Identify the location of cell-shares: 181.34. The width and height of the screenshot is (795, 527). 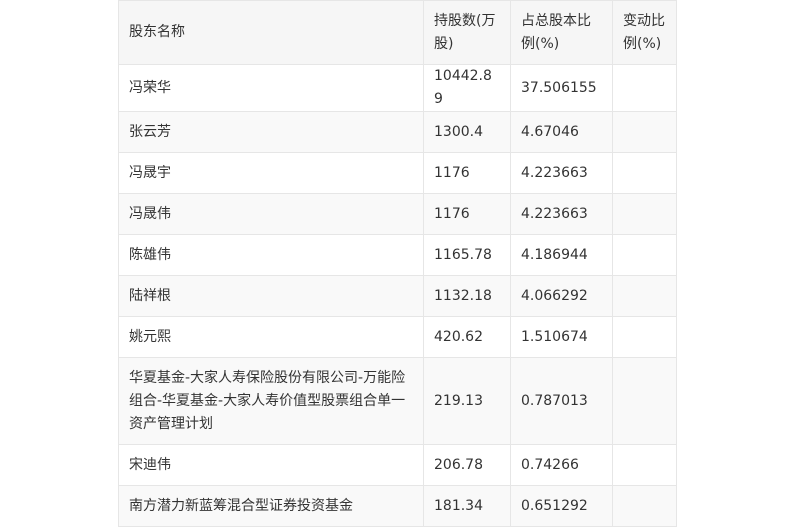
(467, 506).